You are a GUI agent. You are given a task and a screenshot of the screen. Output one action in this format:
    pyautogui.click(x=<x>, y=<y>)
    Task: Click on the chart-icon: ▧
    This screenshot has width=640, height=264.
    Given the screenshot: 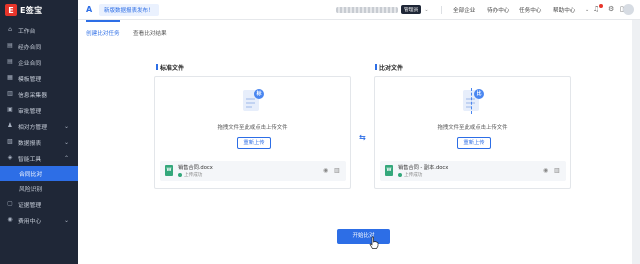 What is the action you would take?
    pyautogui.click(x=10, y=141)
    